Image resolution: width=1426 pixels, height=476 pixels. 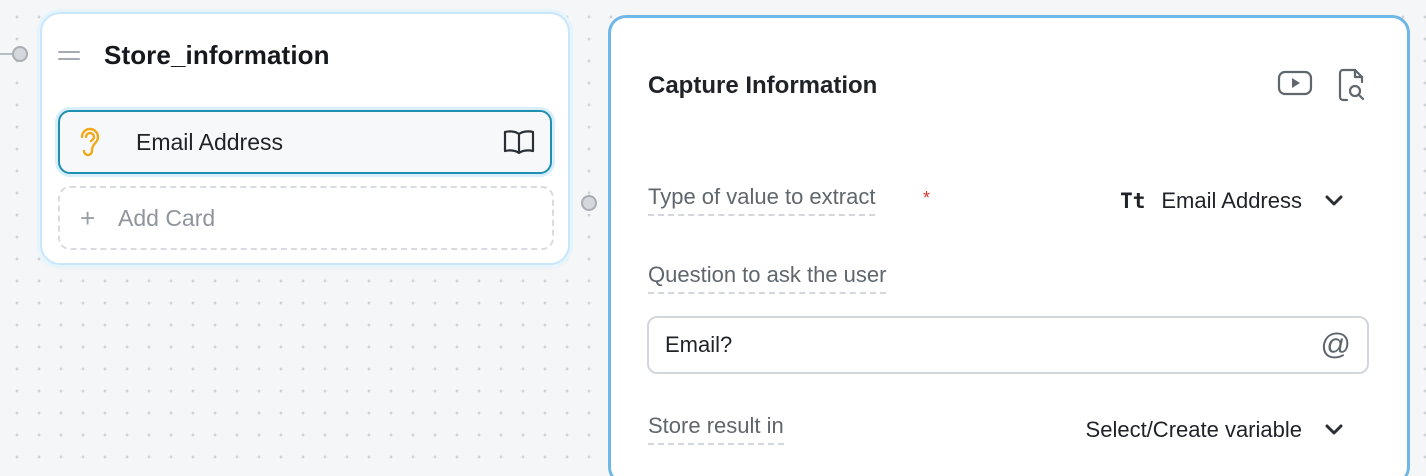 What do you see at coordinates (69, 55) in the screenshot?
I see `drag-handle-icon` at bounding box center [69, 55].